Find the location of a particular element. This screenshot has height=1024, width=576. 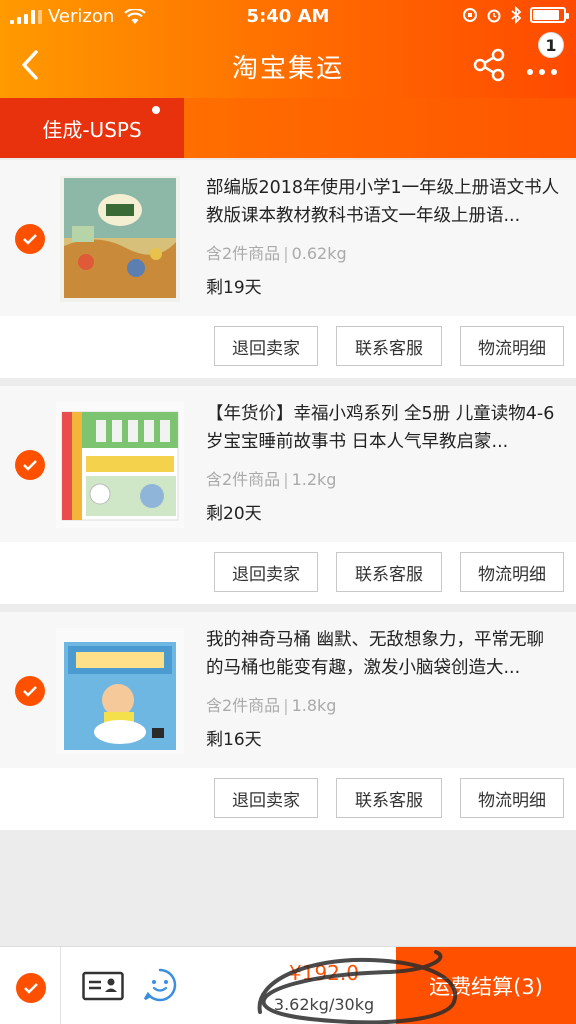

id-card-button is located at coordinates (103, 986).